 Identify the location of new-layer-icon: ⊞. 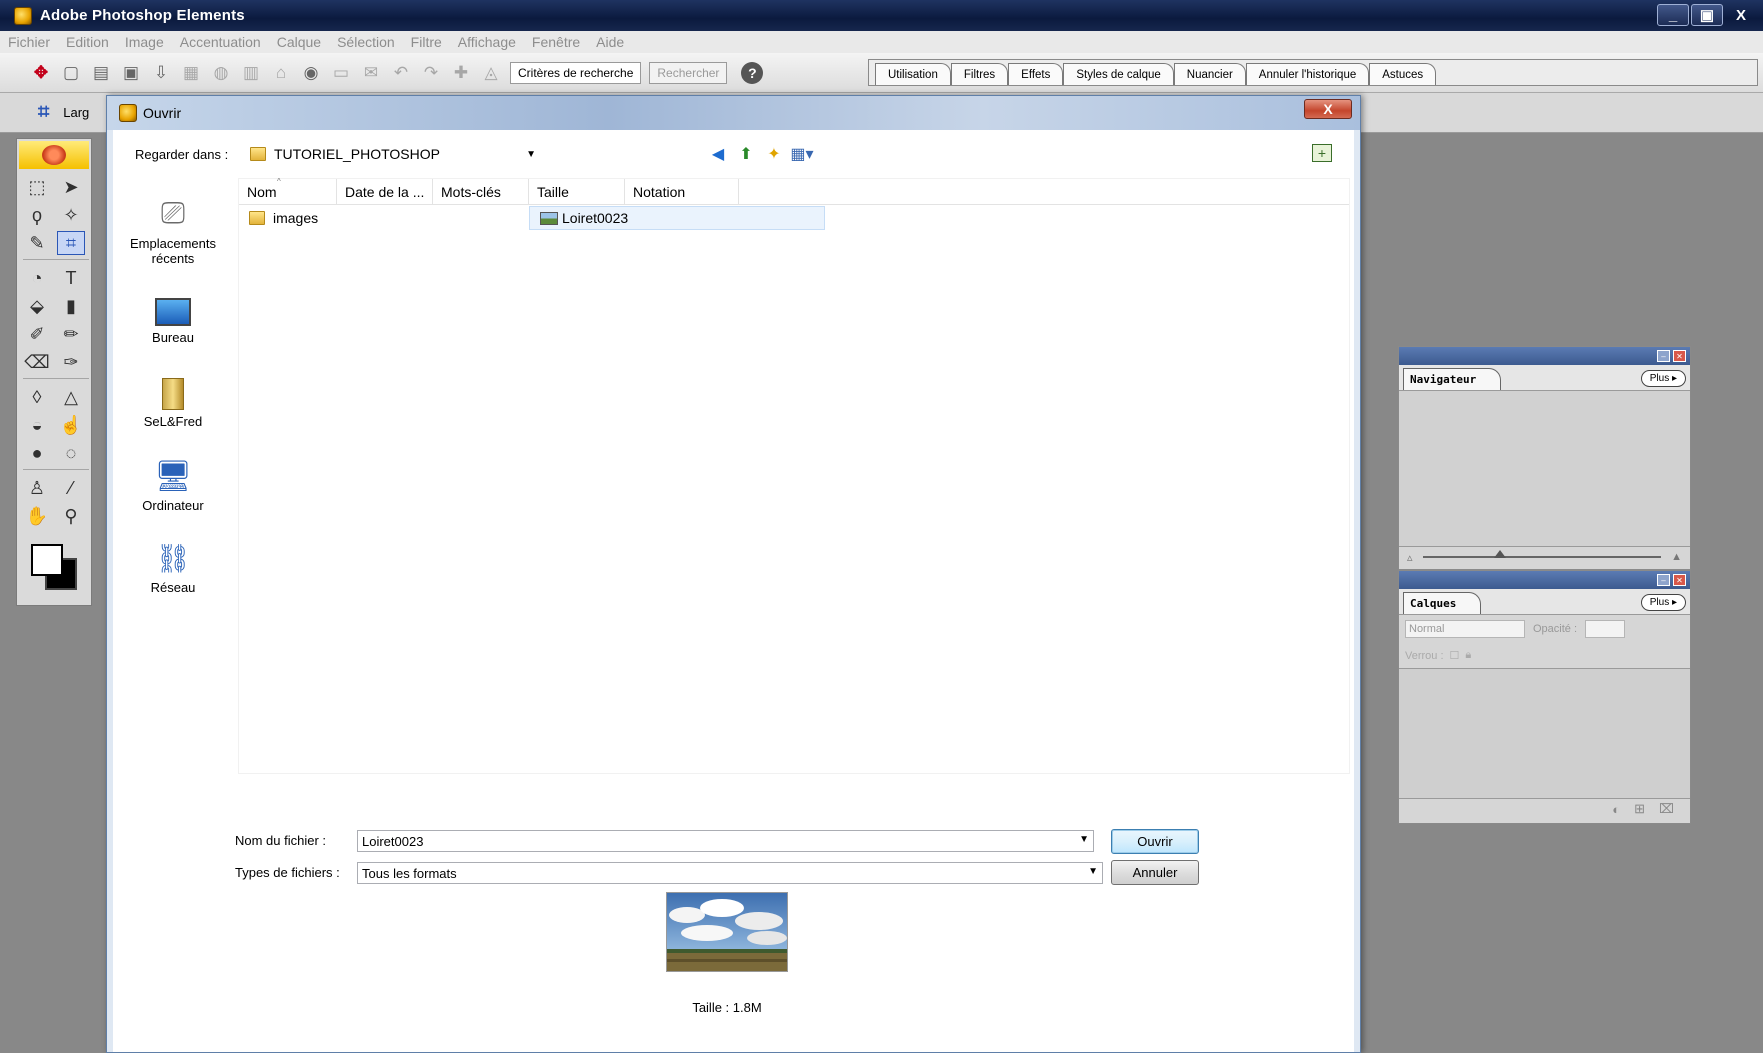
(1639, 809).